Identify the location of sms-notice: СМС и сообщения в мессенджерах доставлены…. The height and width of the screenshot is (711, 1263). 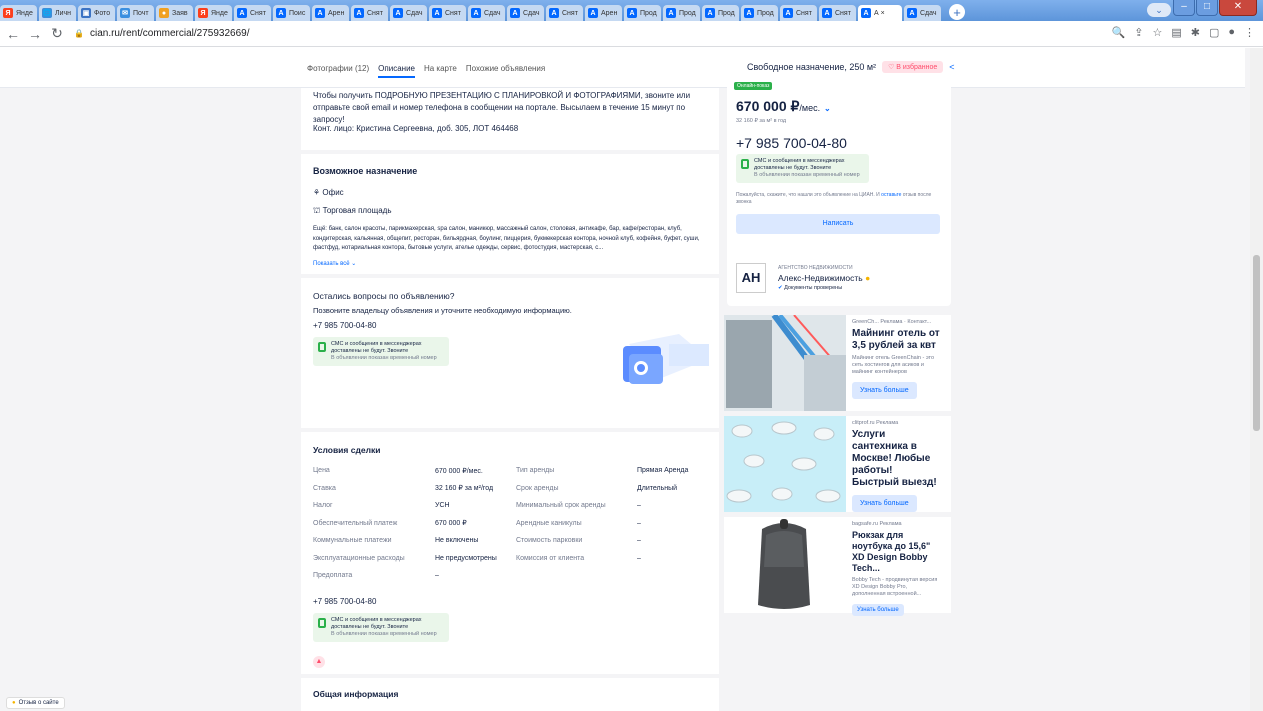
(381, 351).